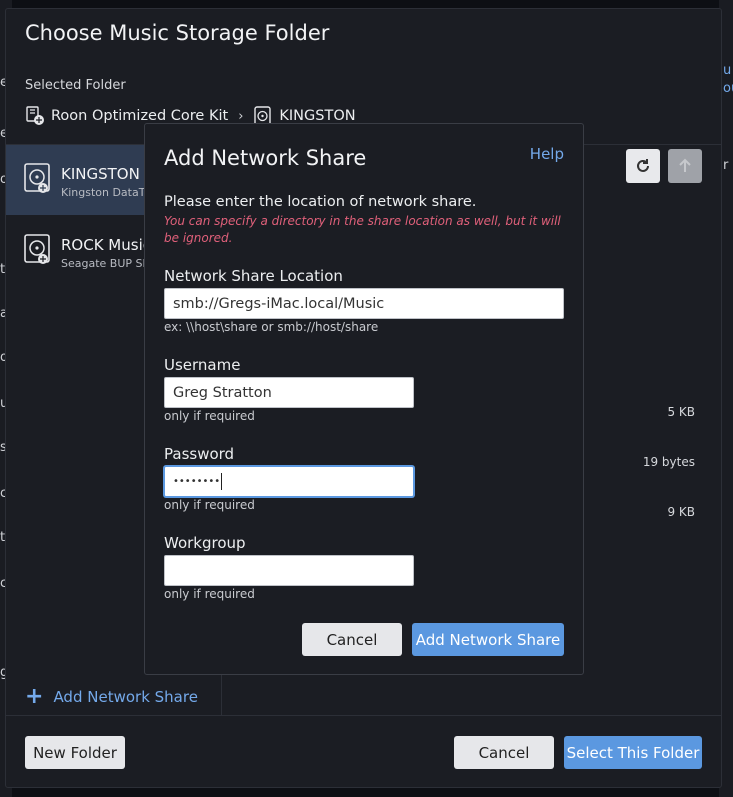  Describe the element at coordinates (727, 70) in the screenshot. I see `background-letter: u` at that location.